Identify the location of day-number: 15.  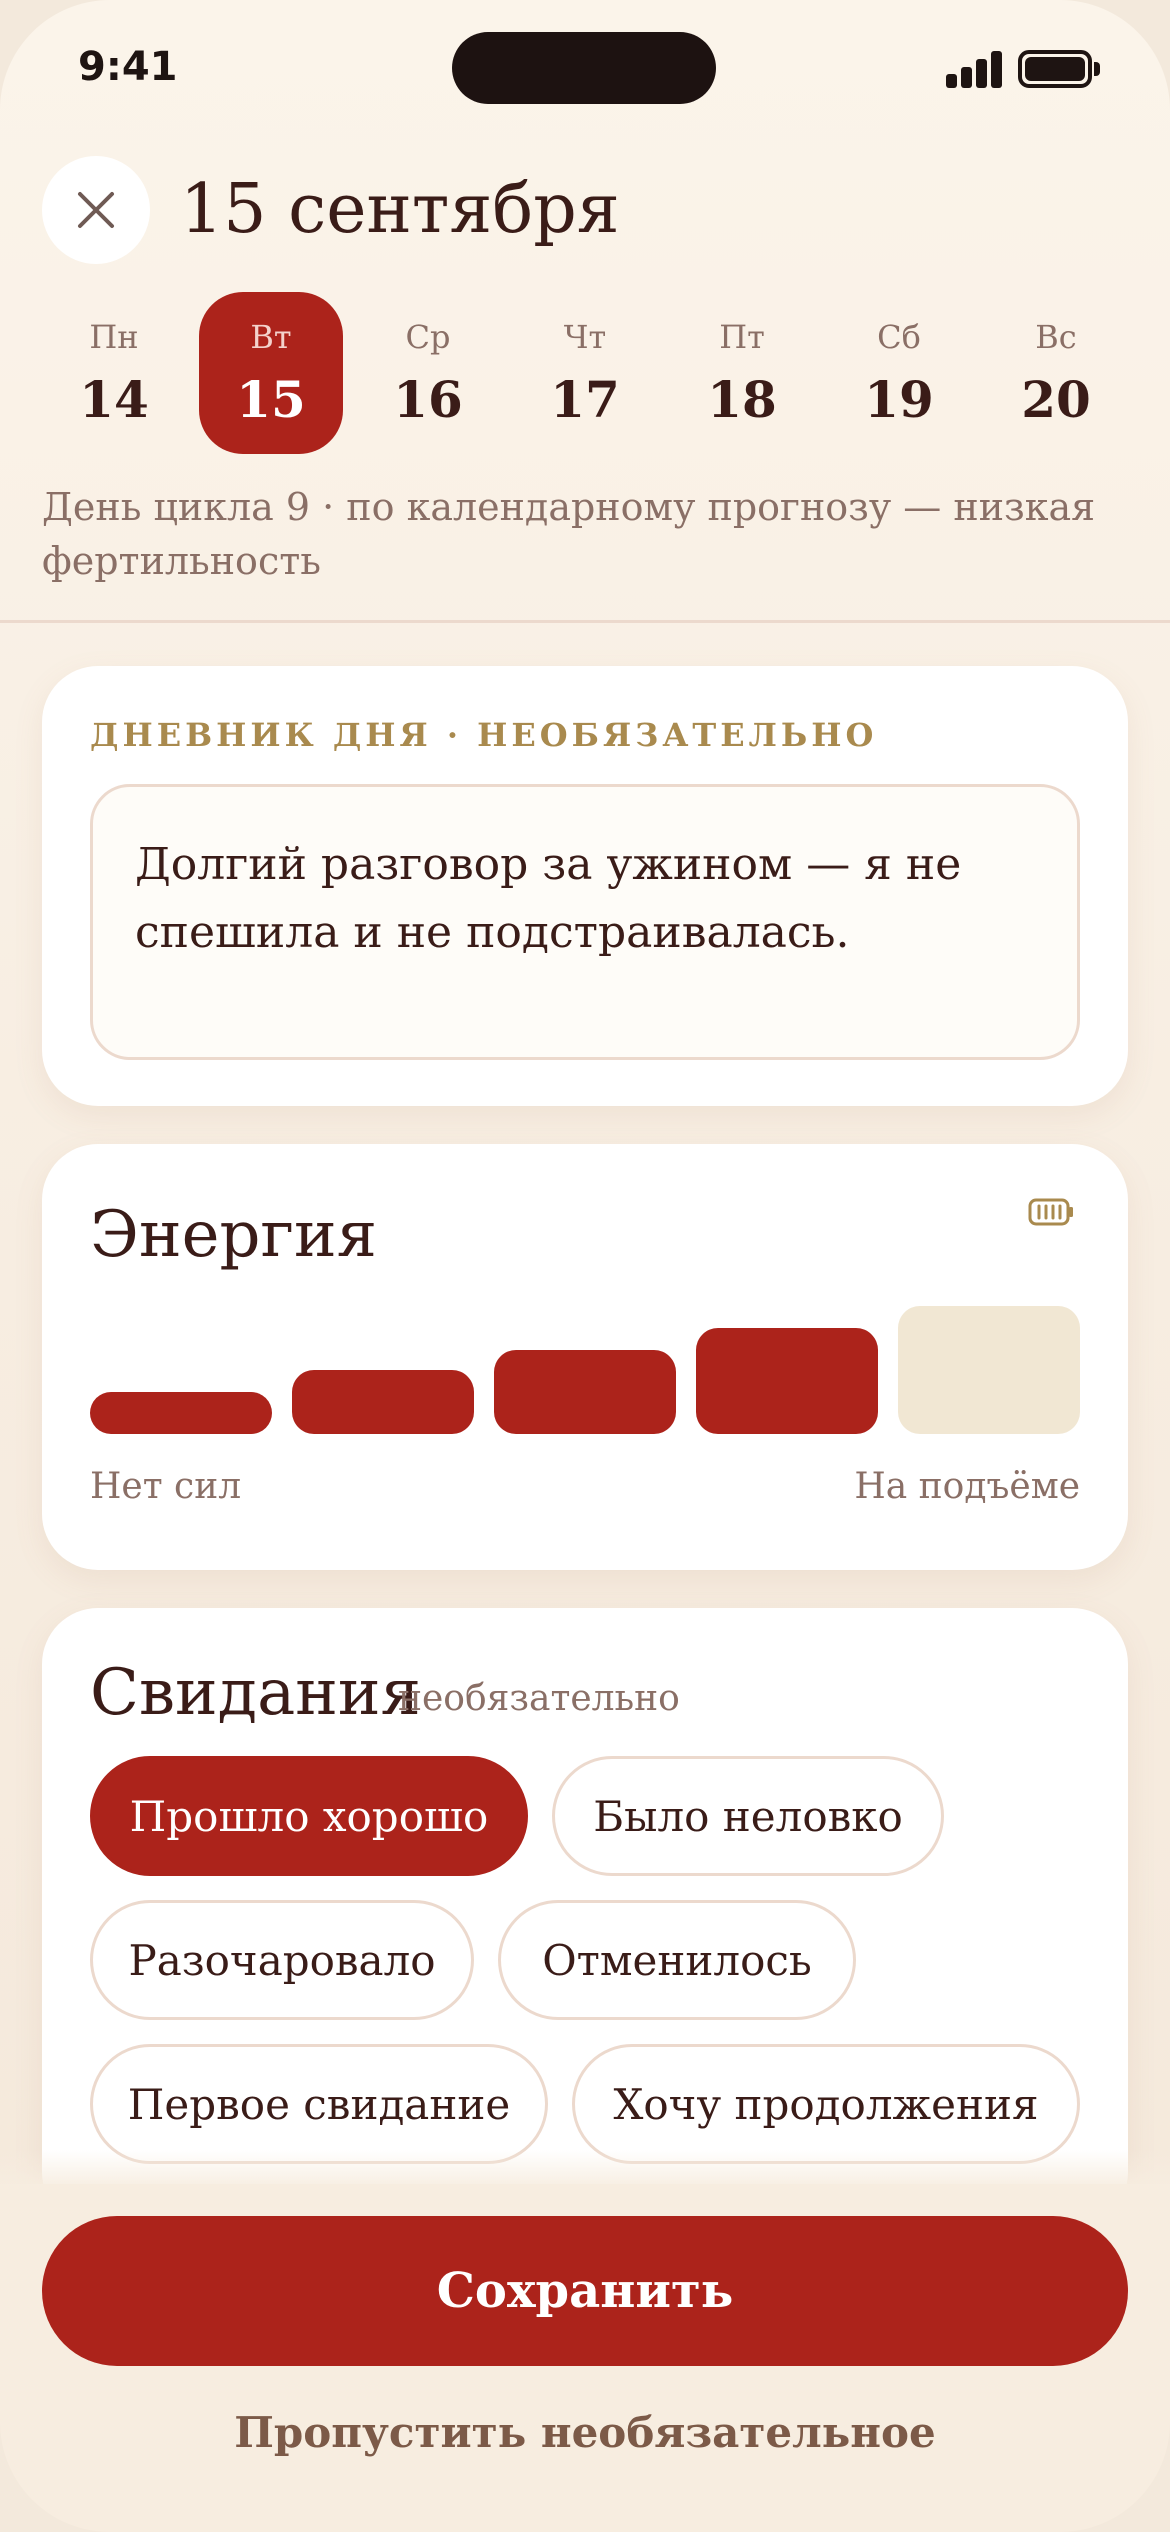
(271, 399).